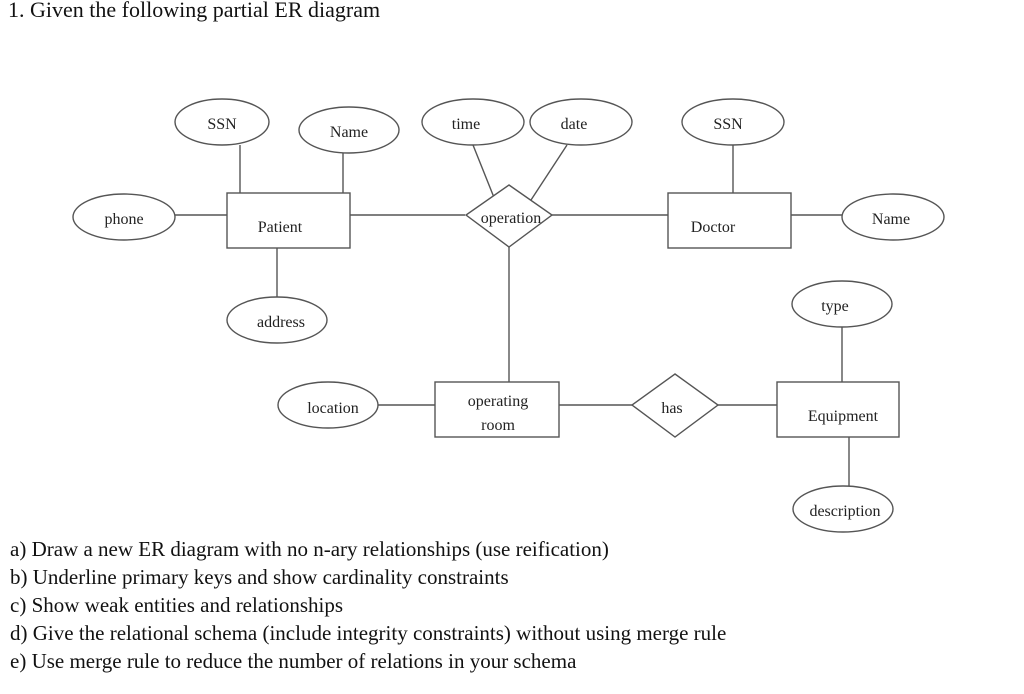 This screenshot has height=694, width=1024. What do you see at coordinates (498, 401) in the screenshot?
I see `svg-text: operating` at bounding box center [498, 401].